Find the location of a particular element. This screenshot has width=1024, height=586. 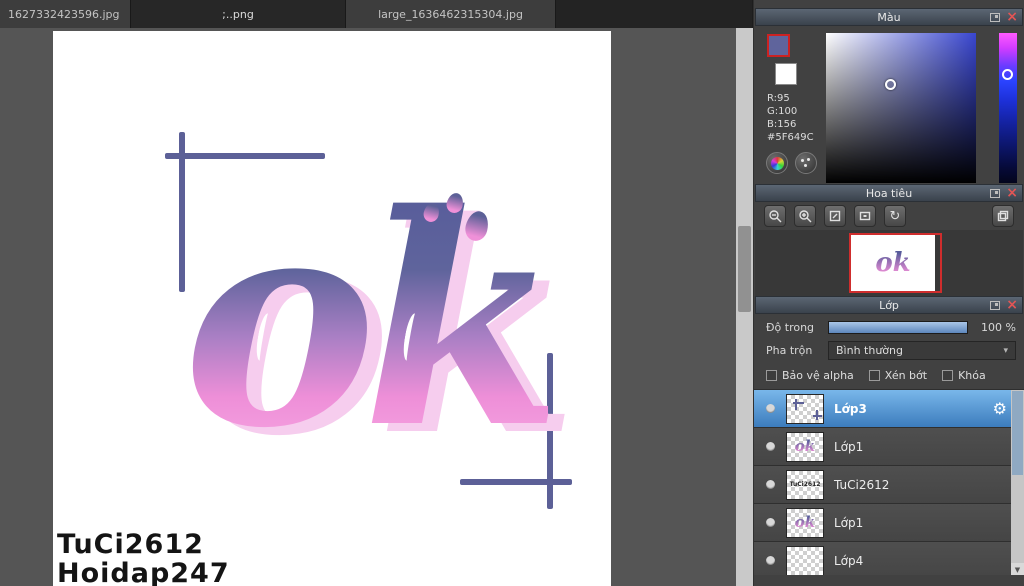

zoom-out-icon is located at coordinates (775, 216).